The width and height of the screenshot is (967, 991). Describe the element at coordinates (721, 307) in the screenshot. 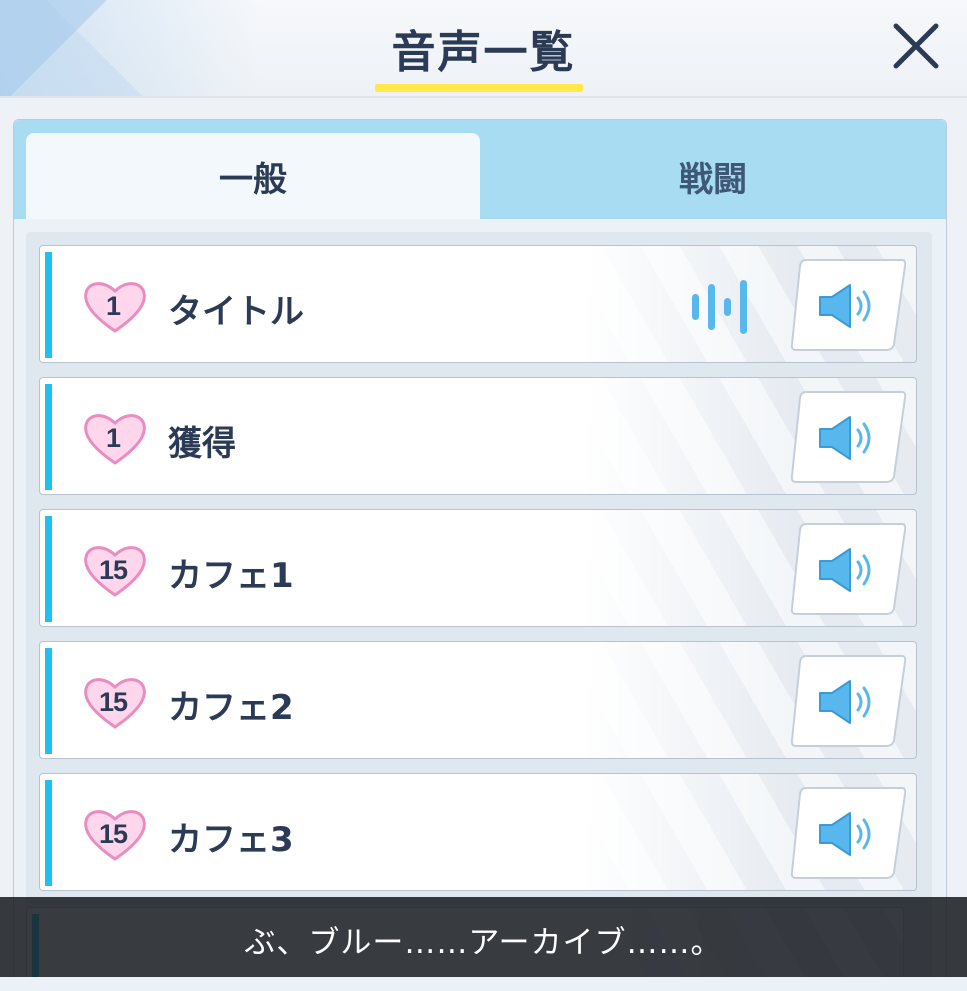

I see `waveform-icon` at that location.